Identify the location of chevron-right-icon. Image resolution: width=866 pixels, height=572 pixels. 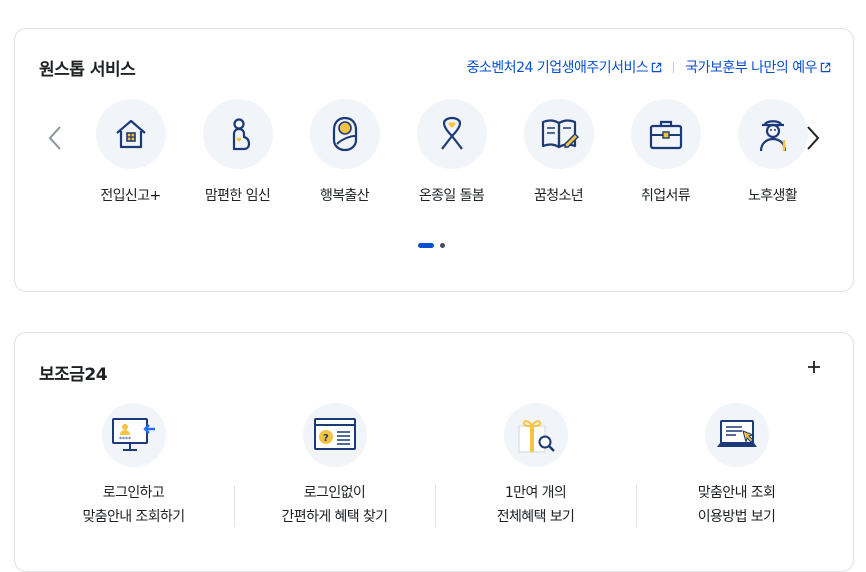
(813, 138).